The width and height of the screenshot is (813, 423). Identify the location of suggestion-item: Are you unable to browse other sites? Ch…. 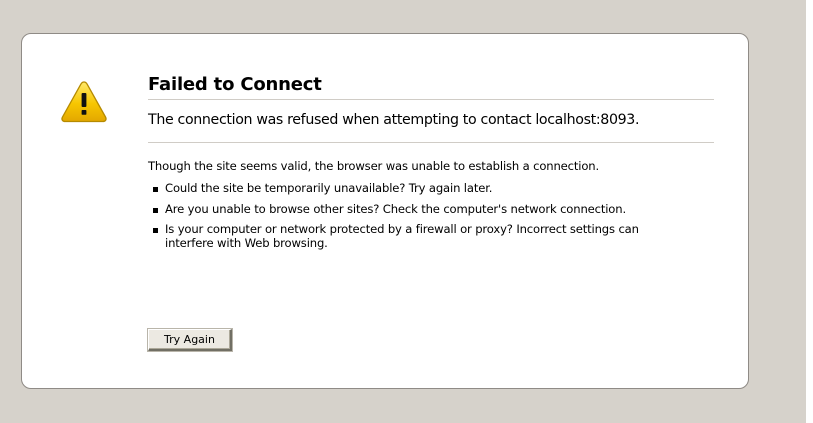
(406, 209).